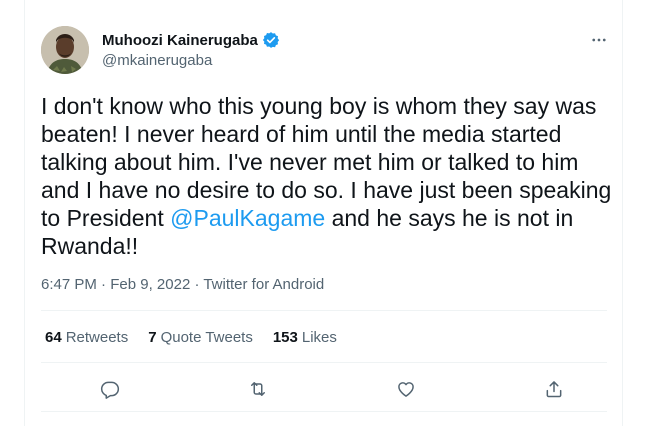  Describe the element at coordinates (406, 389) in the screenshot. I see `like-icon` at that location.